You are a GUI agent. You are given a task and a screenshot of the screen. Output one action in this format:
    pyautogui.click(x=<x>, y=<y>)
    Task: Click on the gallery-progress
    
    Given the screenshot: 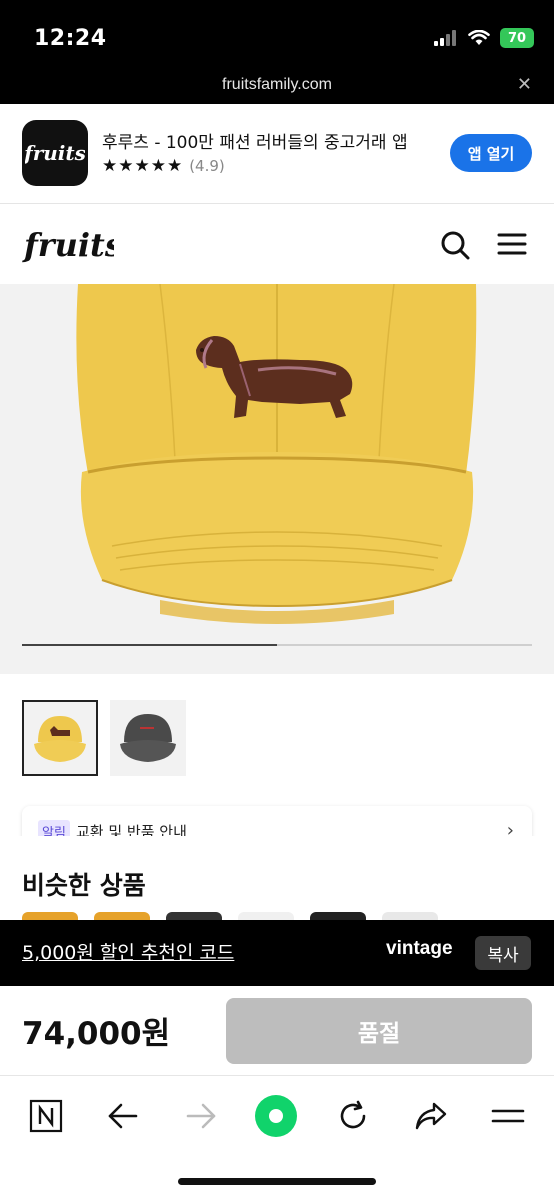 What is the action you would take?
    pyautogui.click(x=277, y=645)
    